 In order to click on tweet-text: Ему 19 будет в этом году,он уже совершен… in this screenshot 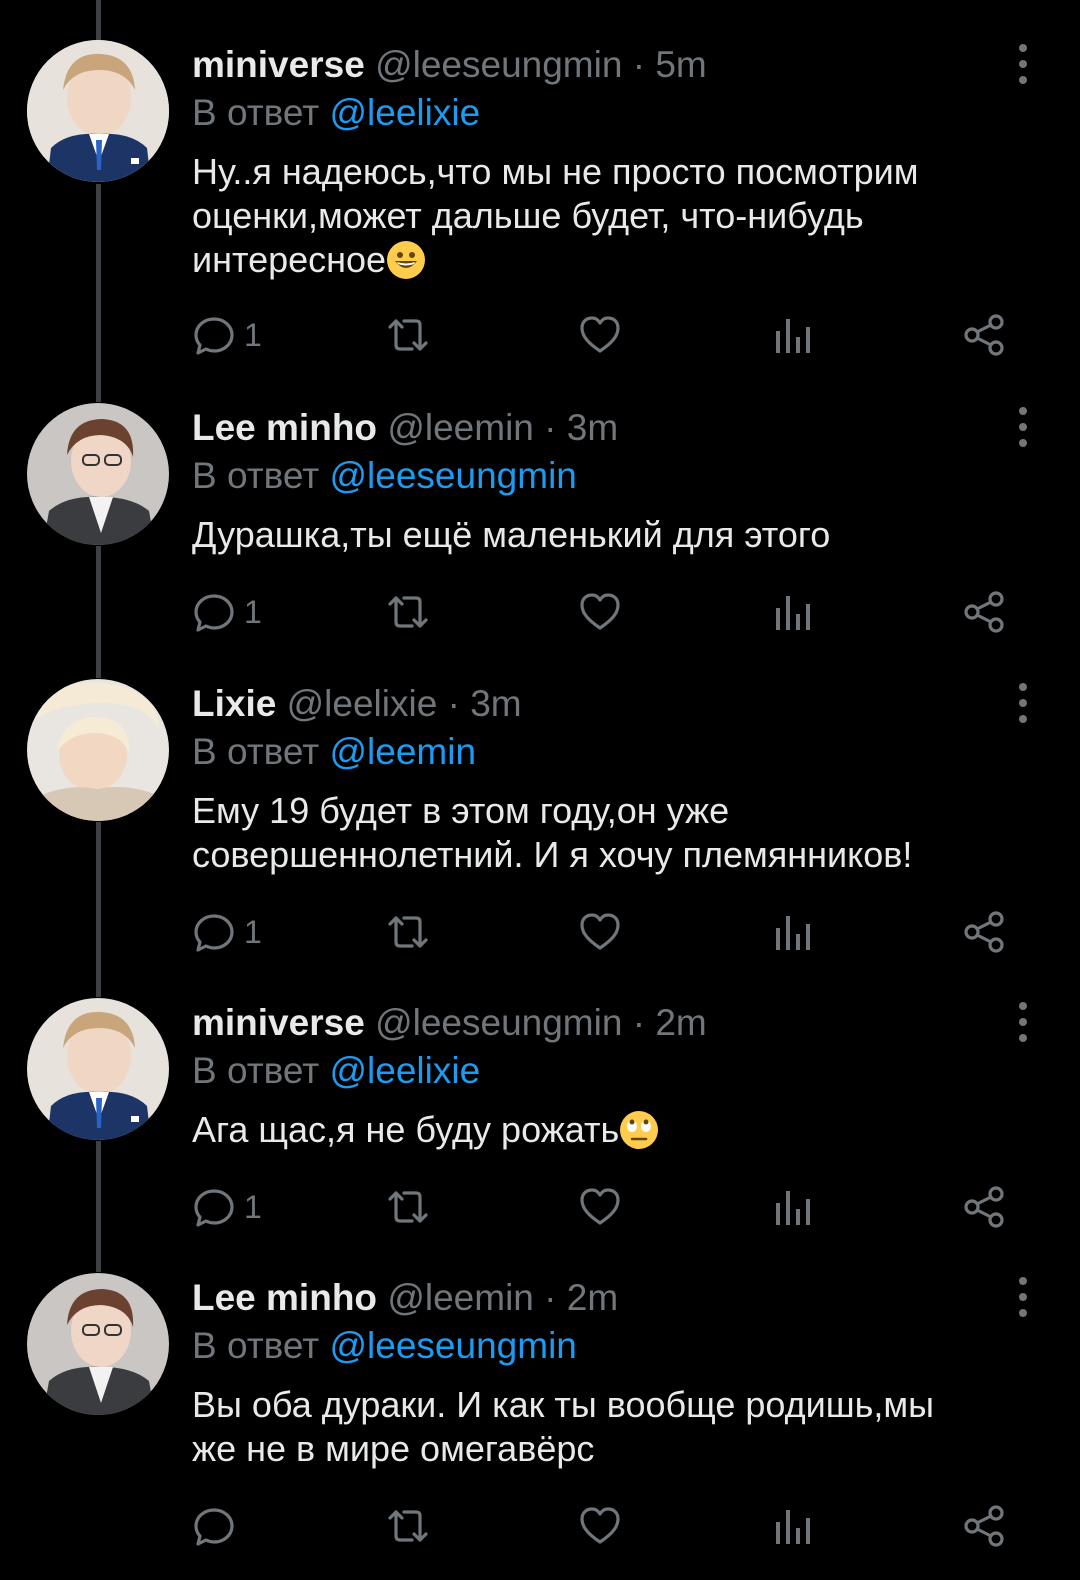, I will do `click(606, 833)`.